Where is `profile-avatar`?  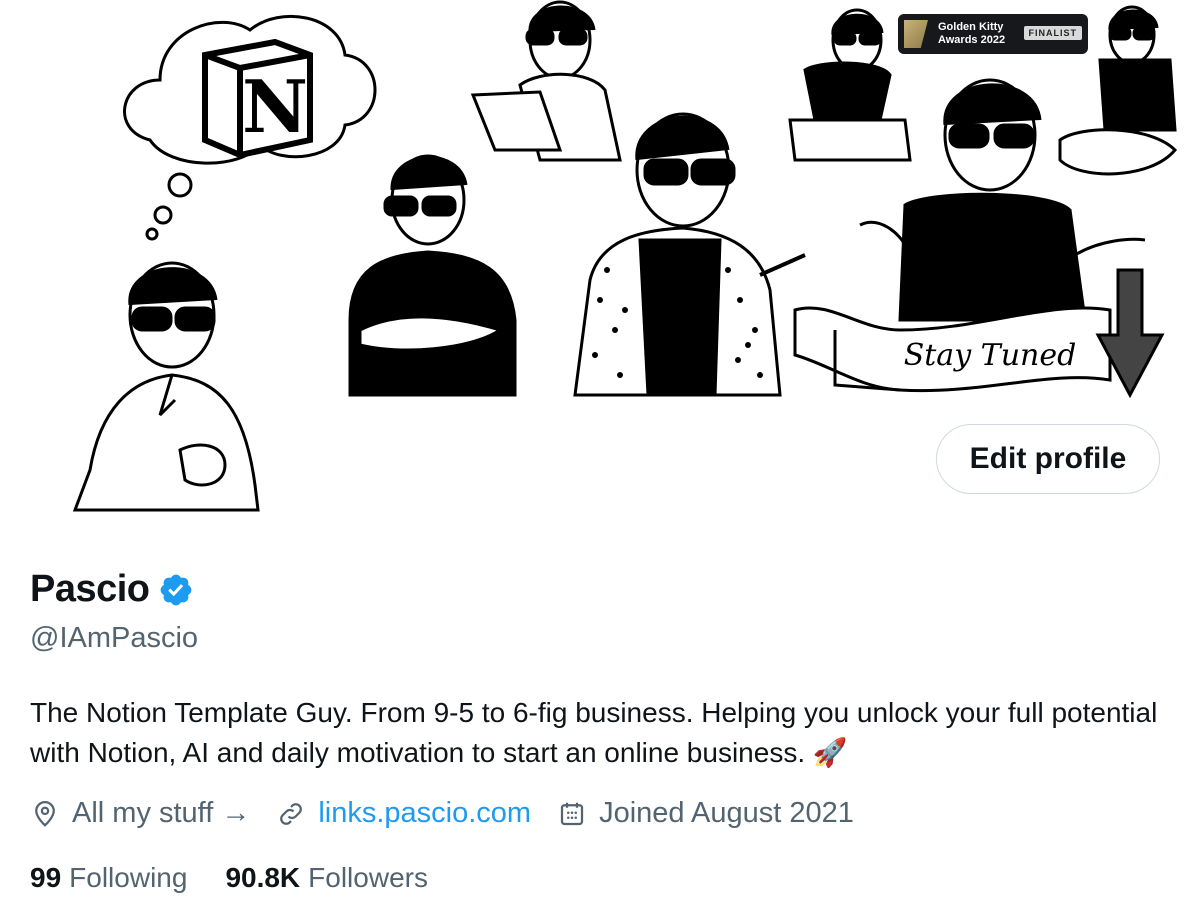 profile-avatar is located at coordinates (170, 390).